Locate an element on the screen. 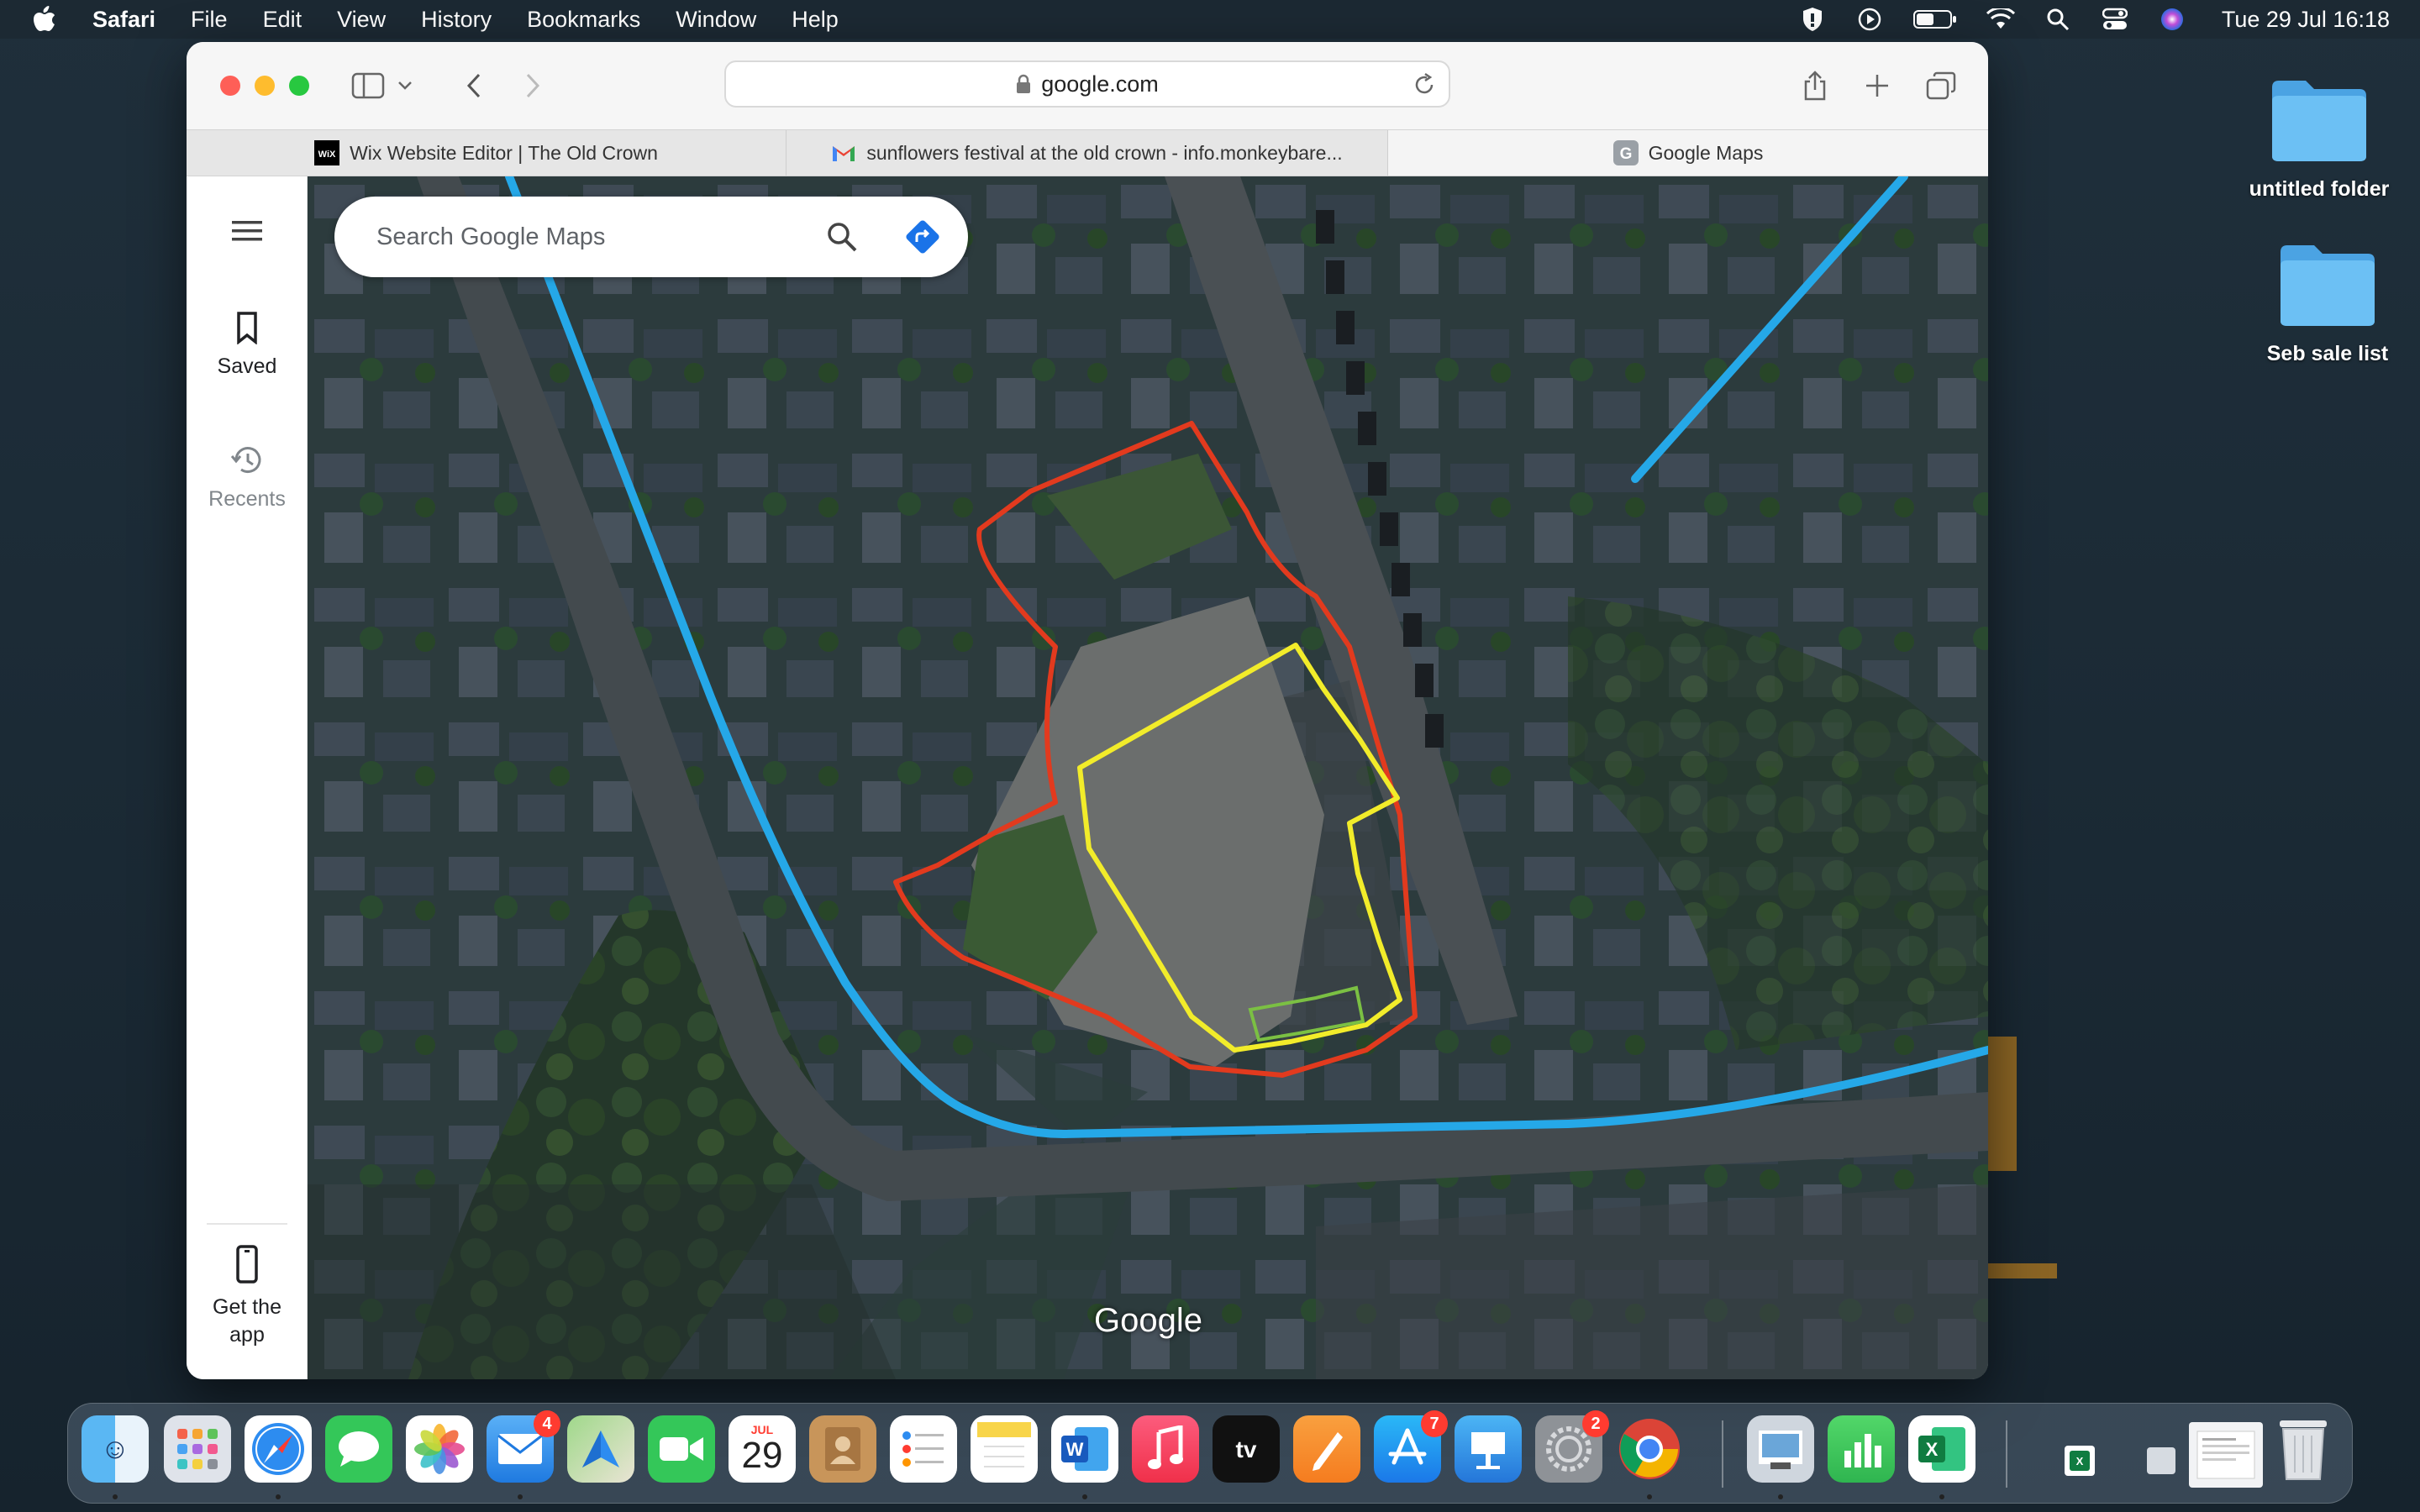  app-store-icon: 7 is located at coordinates (1411, 1446).